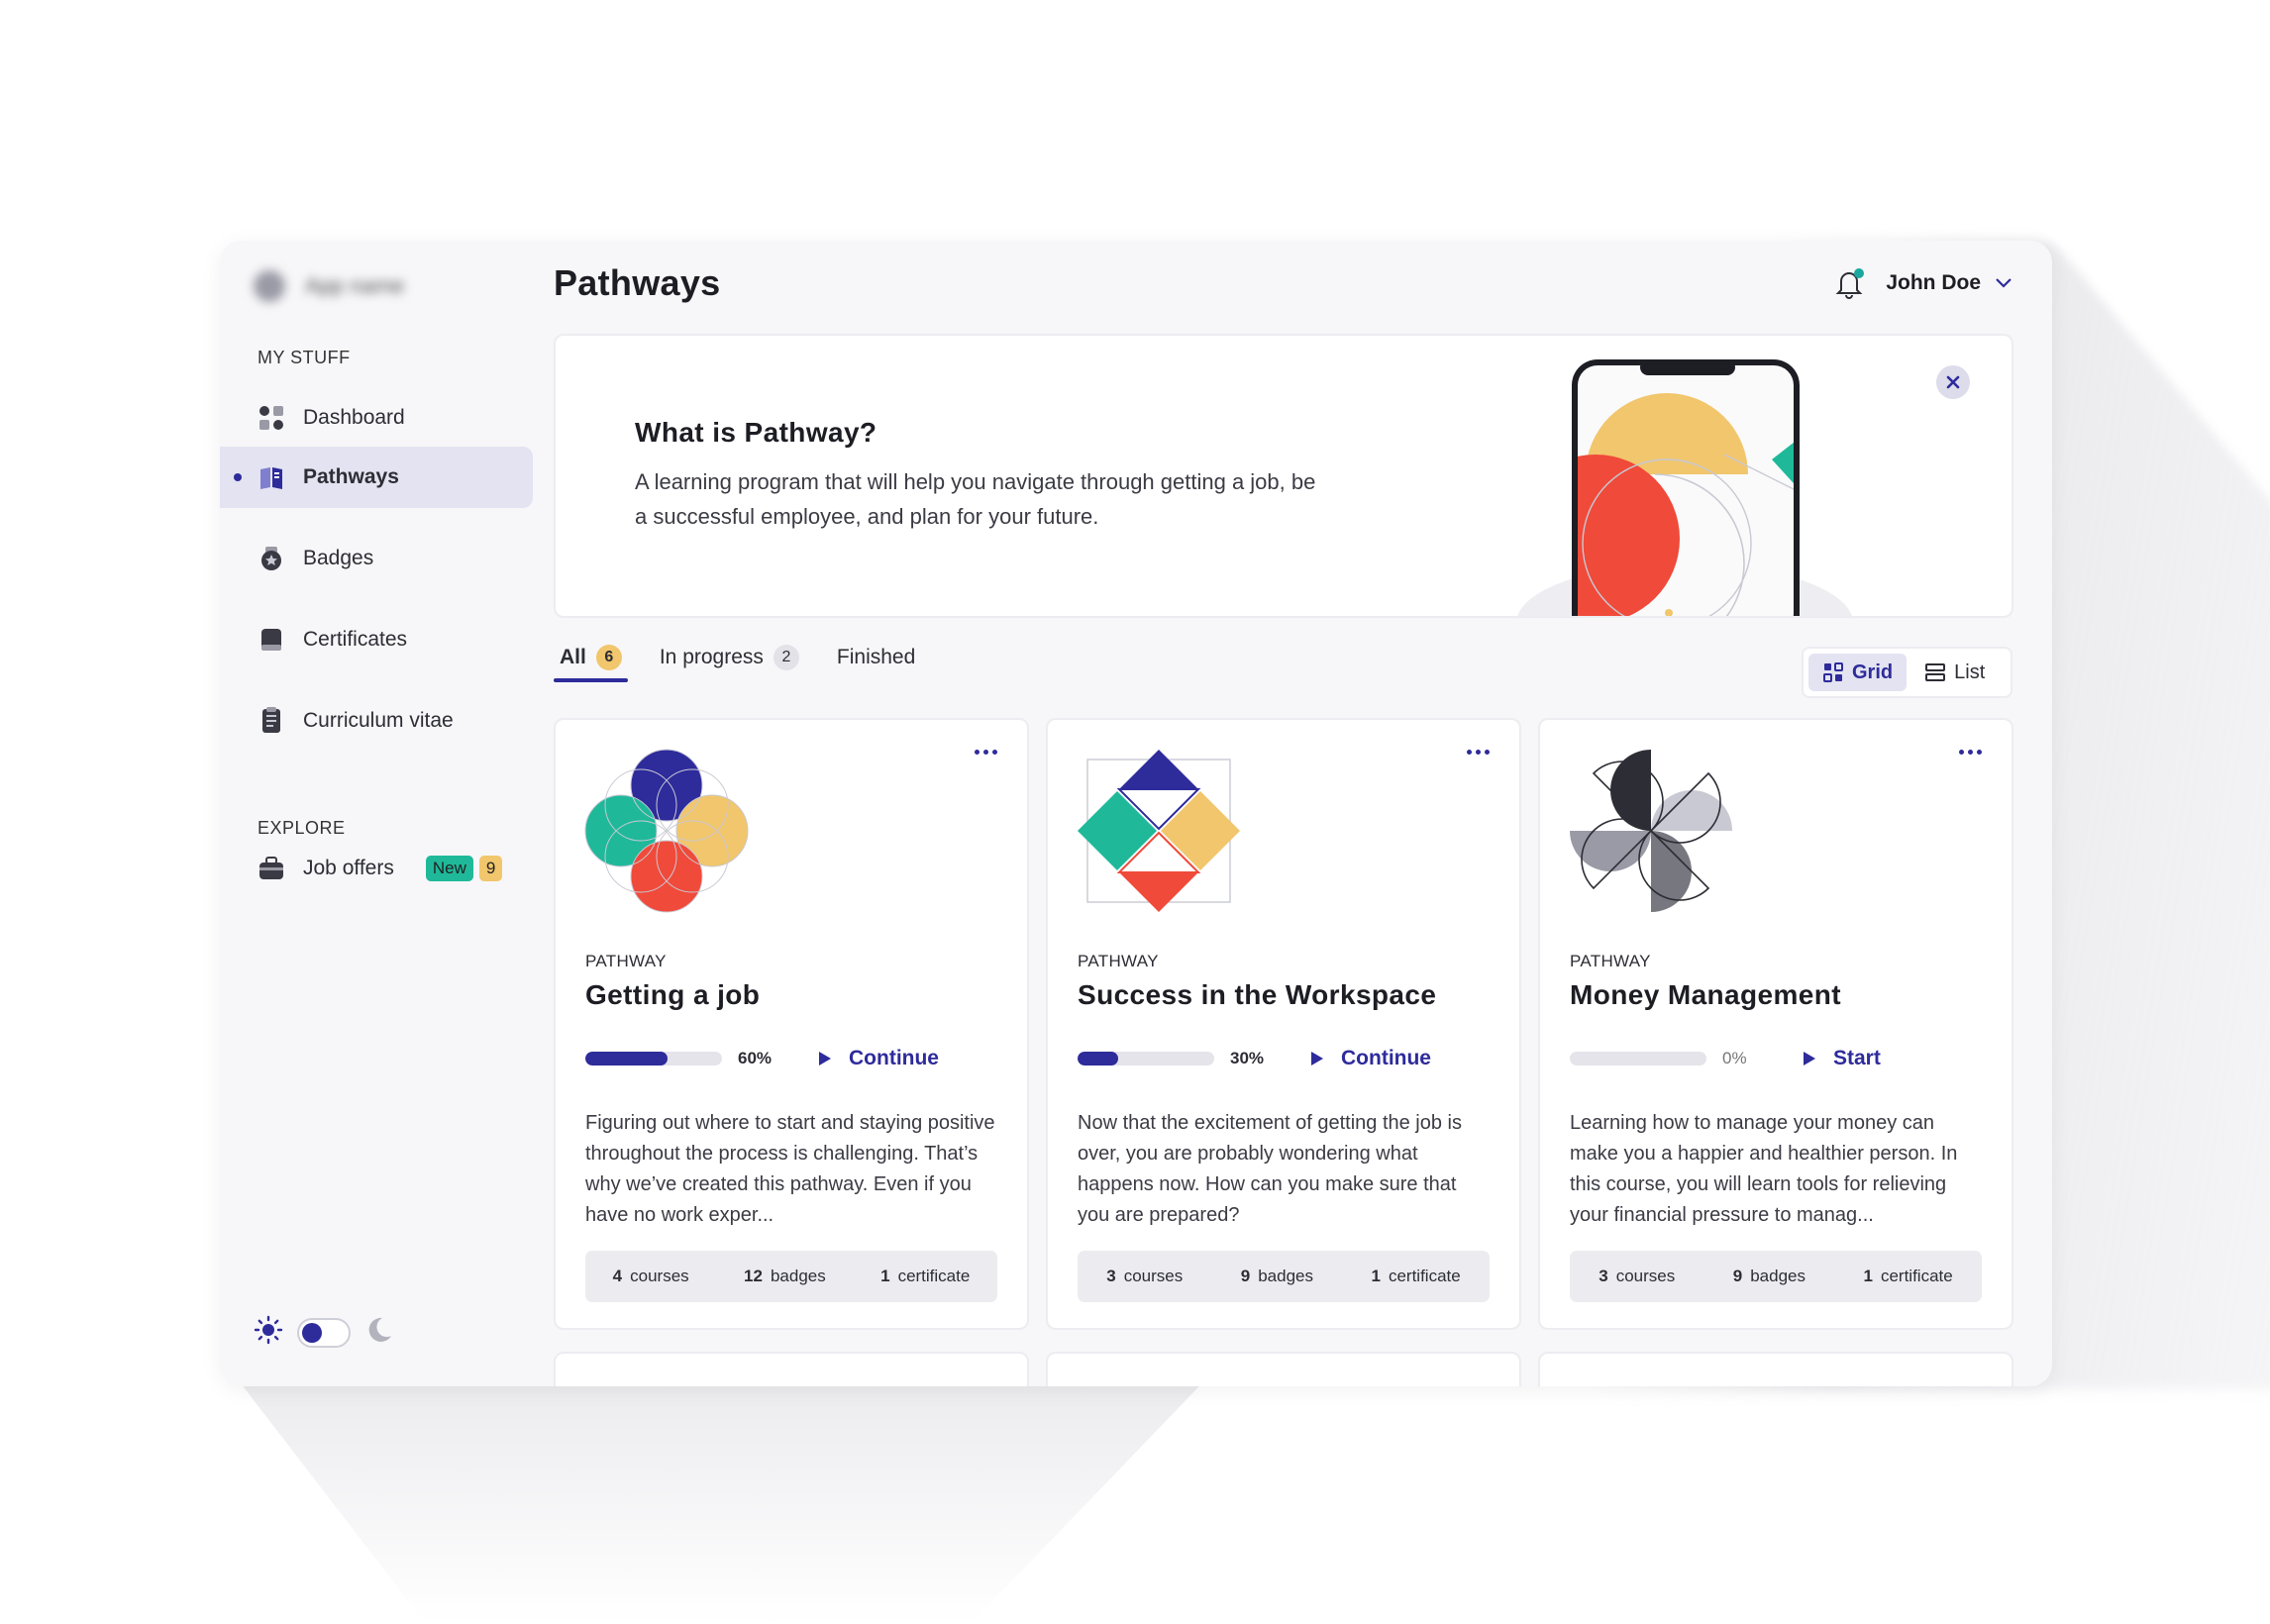 This screenshot has width=2270, height=1624. What do you see at coordinates (1684, 487) in the screenshot?
I see `phone-illustration` at bounding box center [1684, 487].